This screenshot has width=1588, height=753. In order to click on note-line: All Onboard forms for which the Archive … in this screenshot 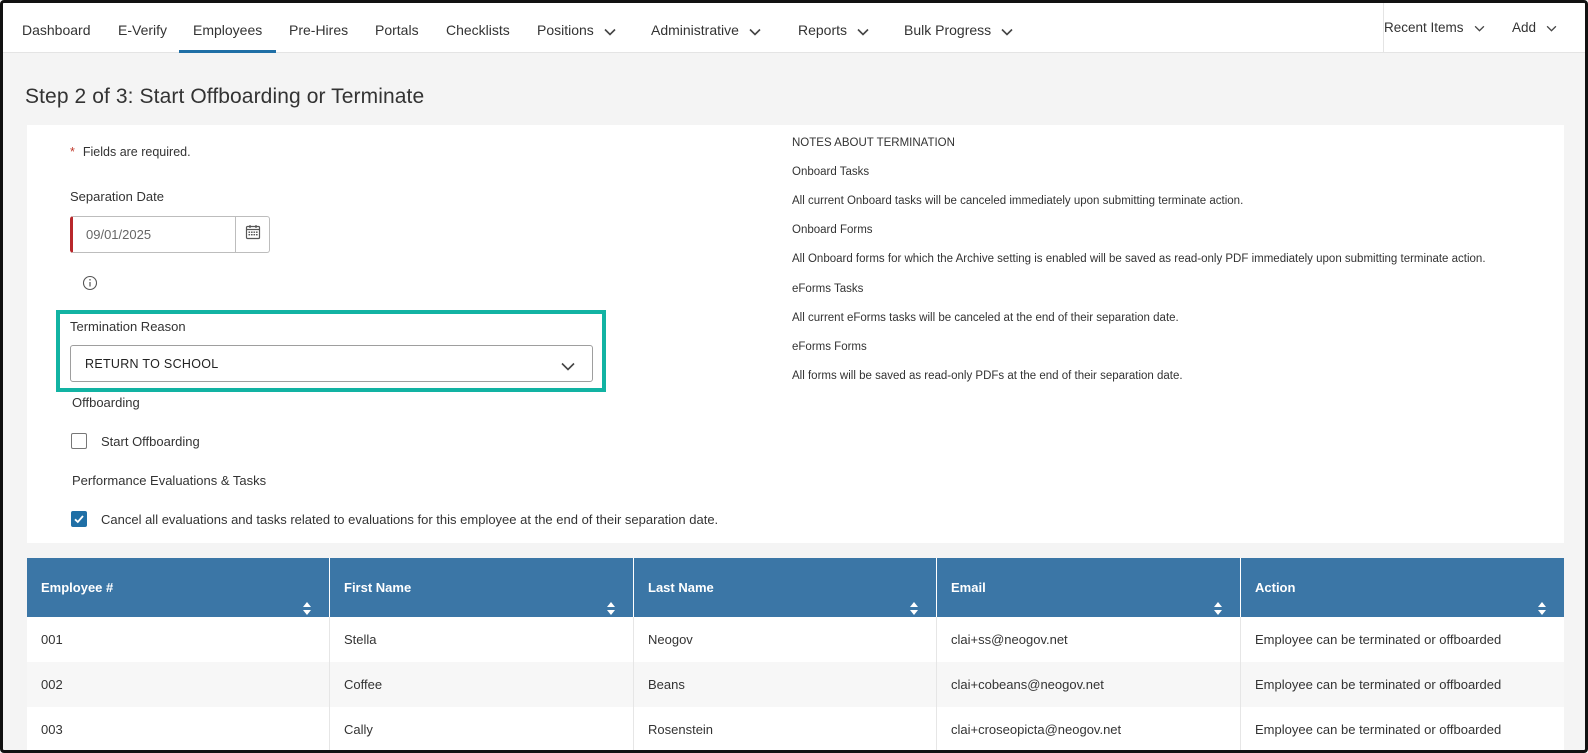, I will do `click(1139, 259)`.